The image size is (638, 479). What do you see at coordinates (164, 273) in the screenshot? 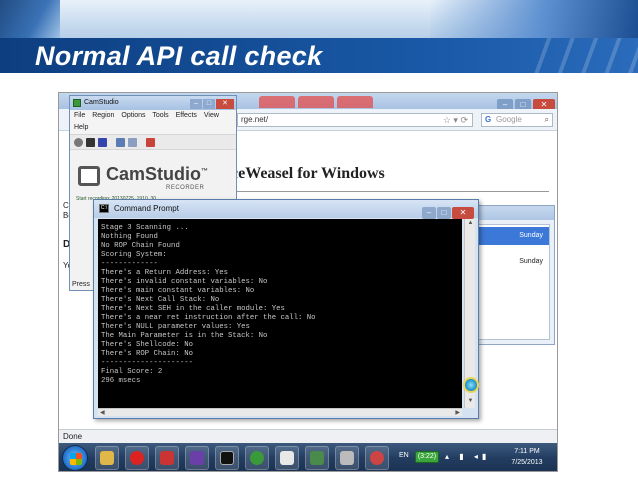
I see `console-line: There's a Return Address: Yes` at bounding box center [164, 273].